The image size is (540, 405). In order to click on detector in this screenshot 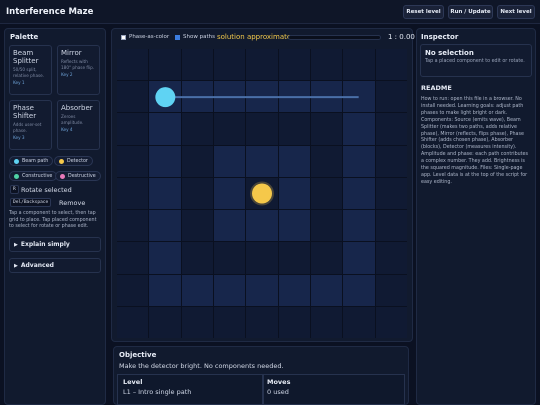, I will do `click(262, 193)`.